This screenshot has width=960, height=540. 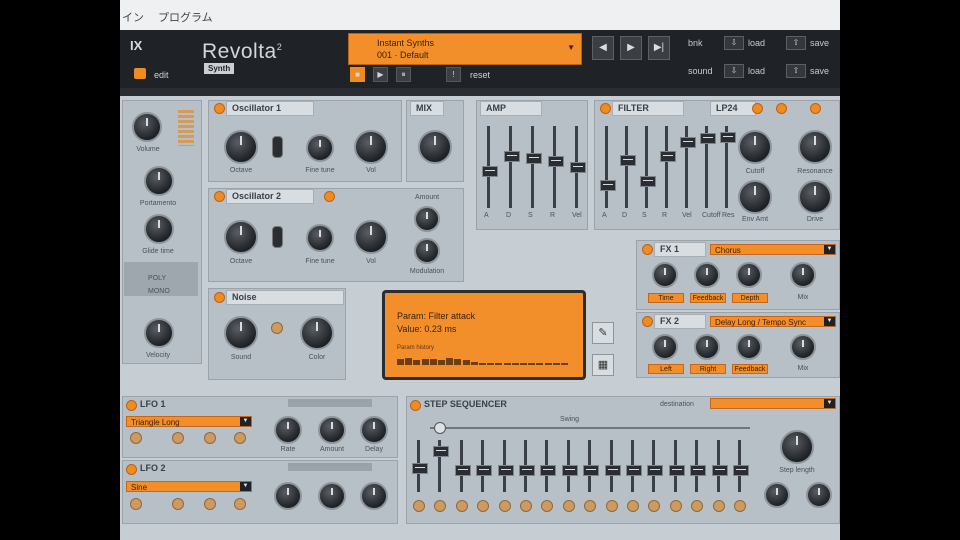 I want to click on fx1-time-knob, so click(x=665, y=275).